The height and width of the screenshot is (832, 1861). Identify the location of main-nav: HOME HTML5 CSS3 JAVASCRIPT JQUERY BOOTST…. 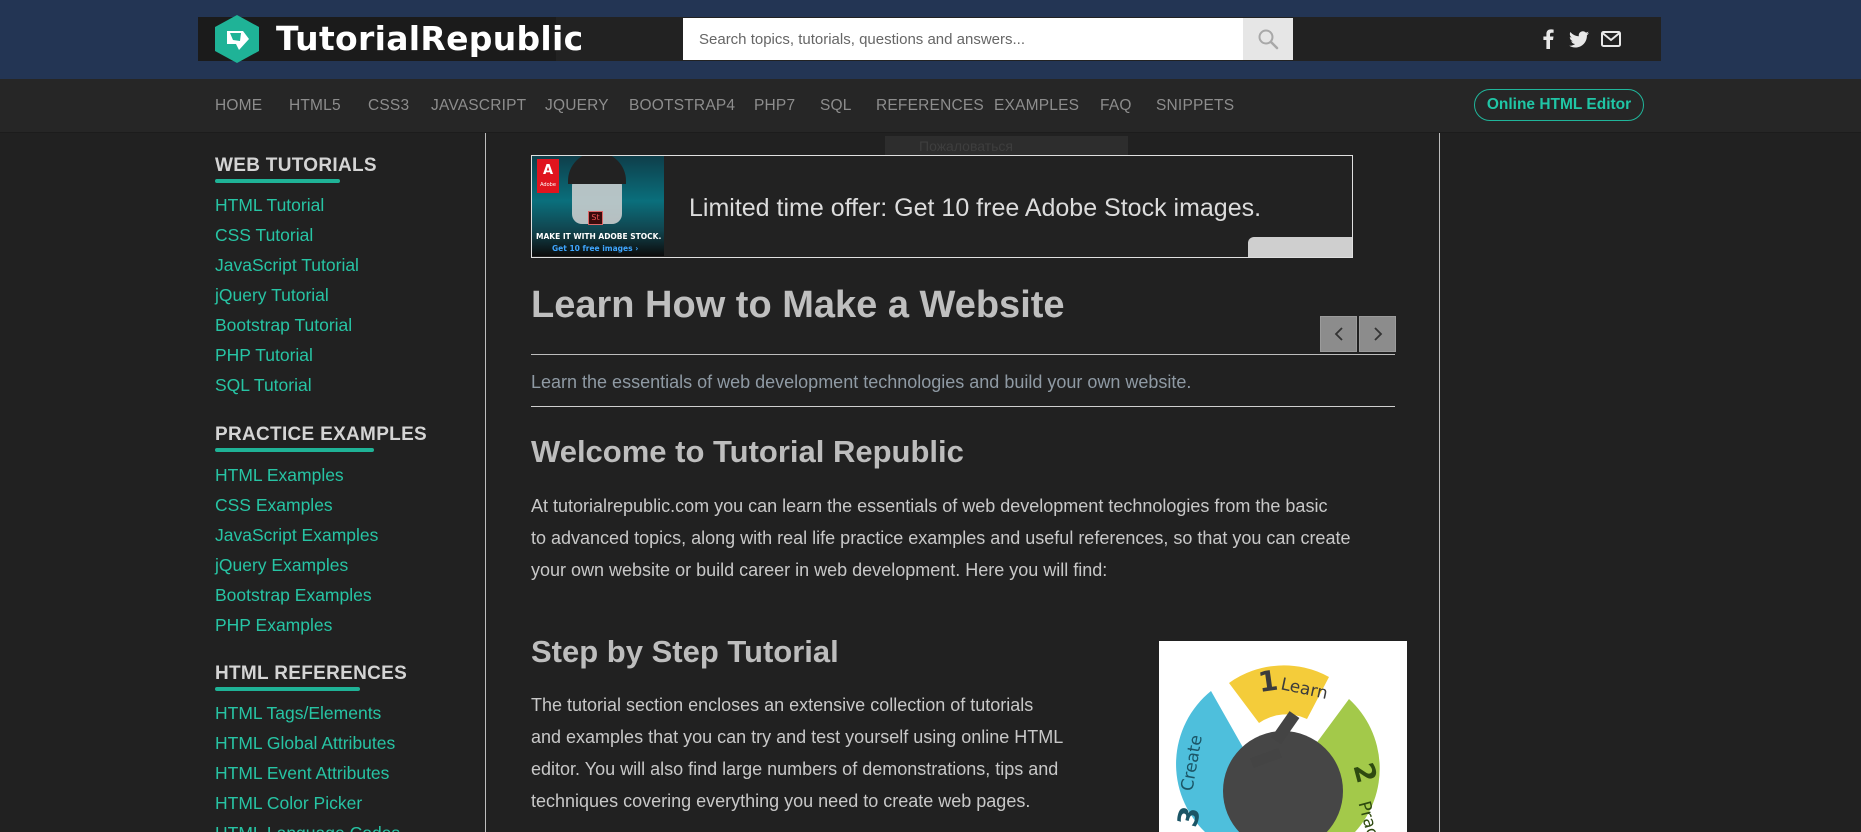
(930, 106).